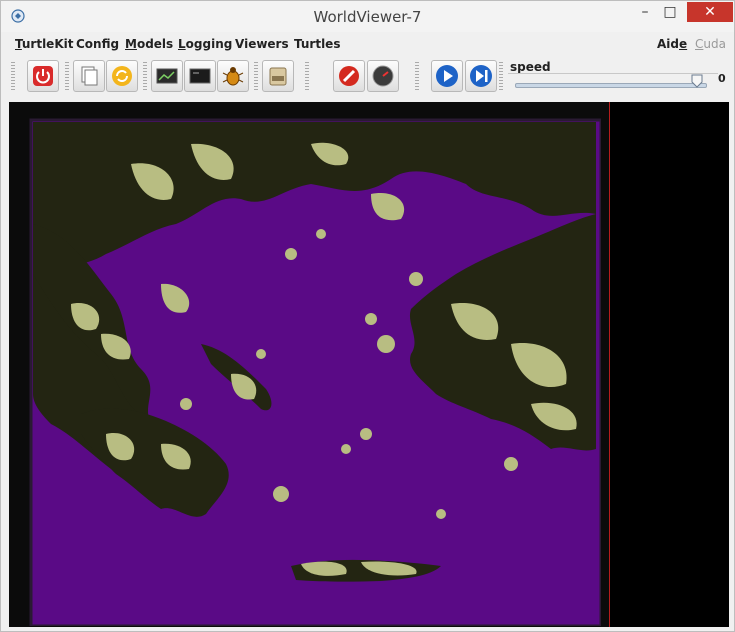 The width and height of the screenshot is (735, 632). I want to click on minimize-button: –, so click(645, 12).